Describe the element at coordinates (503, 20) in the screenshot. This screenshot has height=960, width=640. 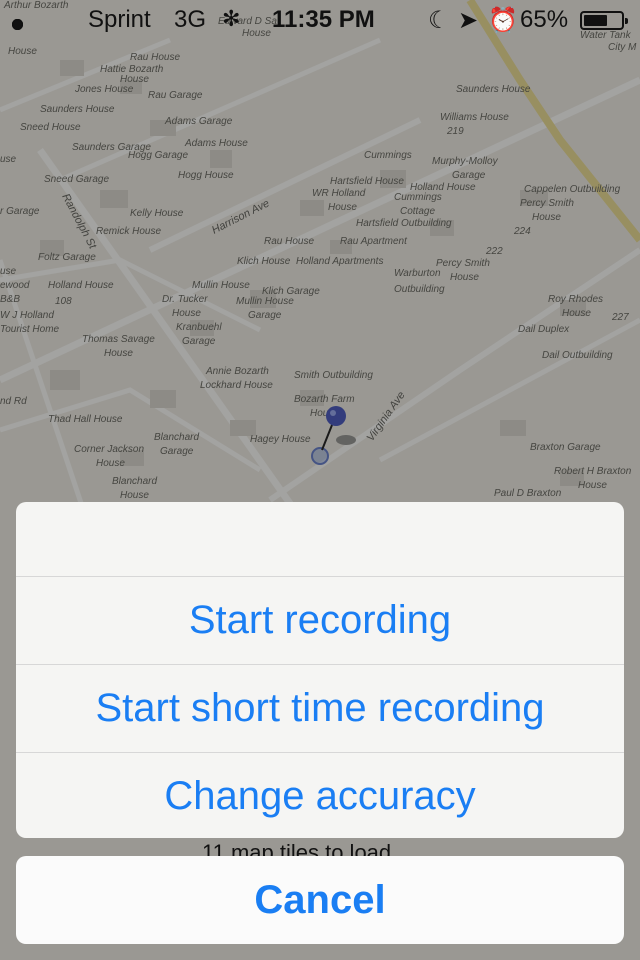
I see `alarm-icon: ⏰` at that location.